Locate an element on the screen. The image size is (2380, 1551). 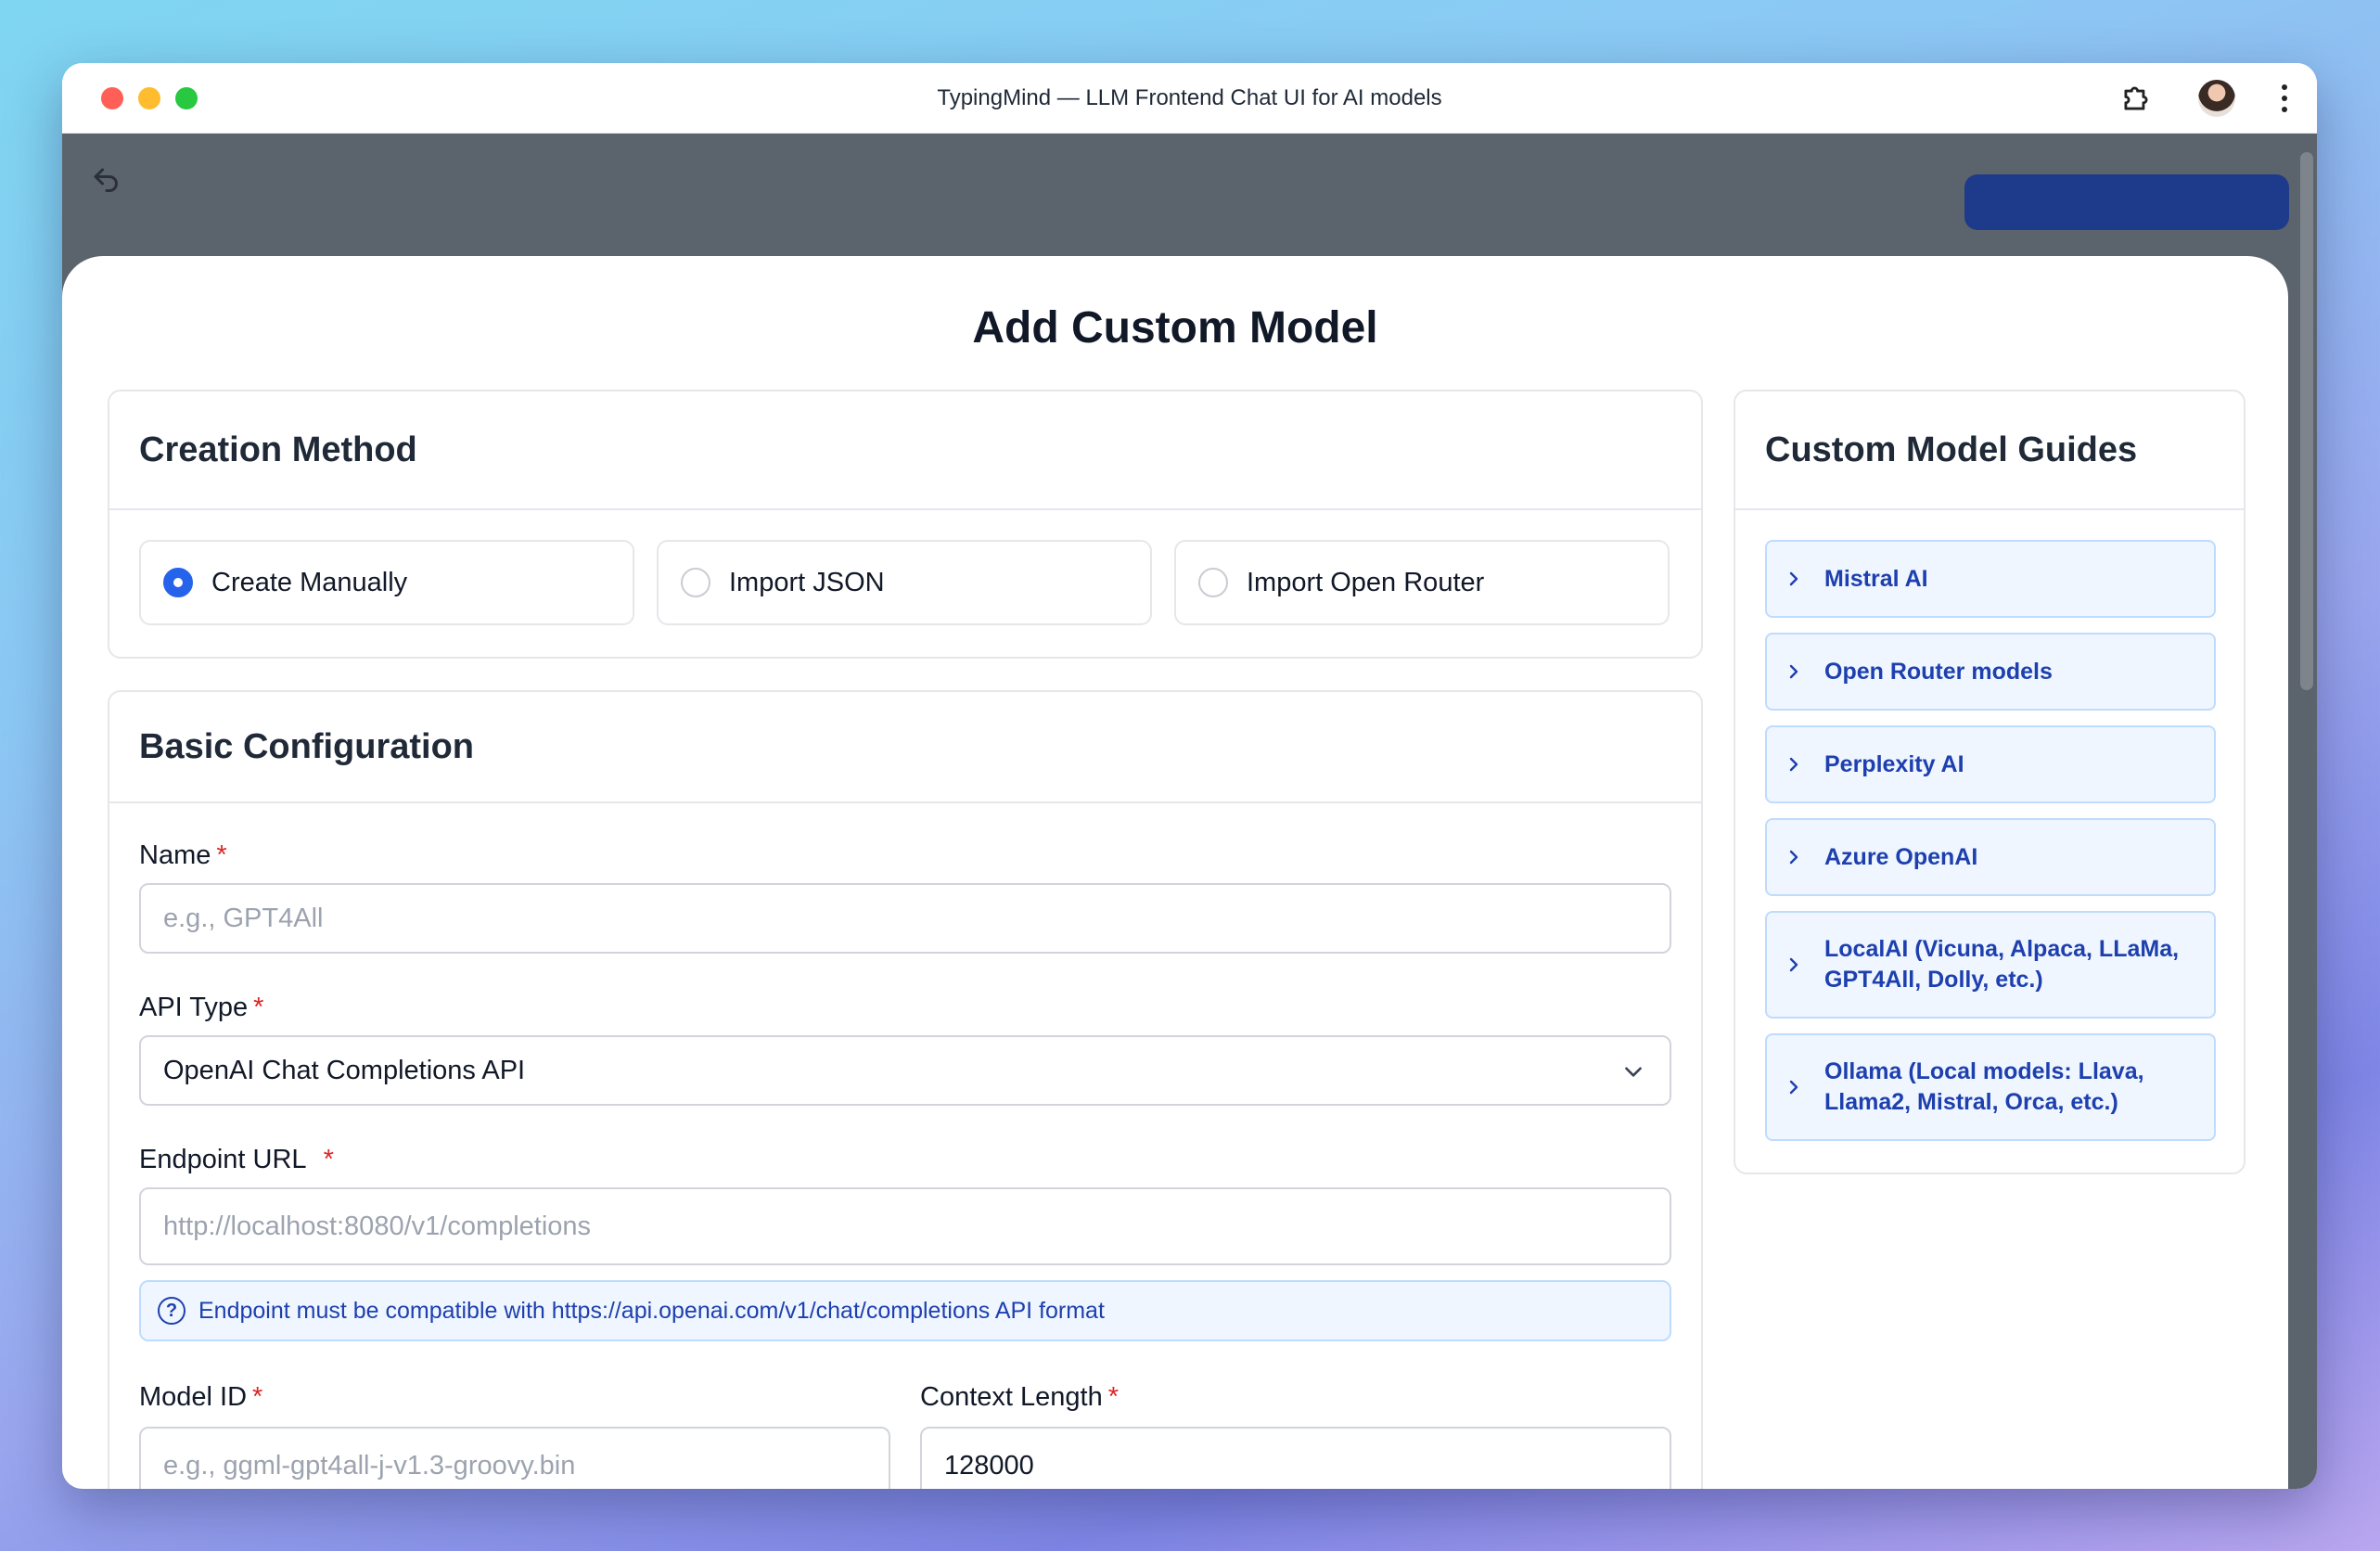
name-input: e.g., GPT4All is located at coordinates (905, 918).